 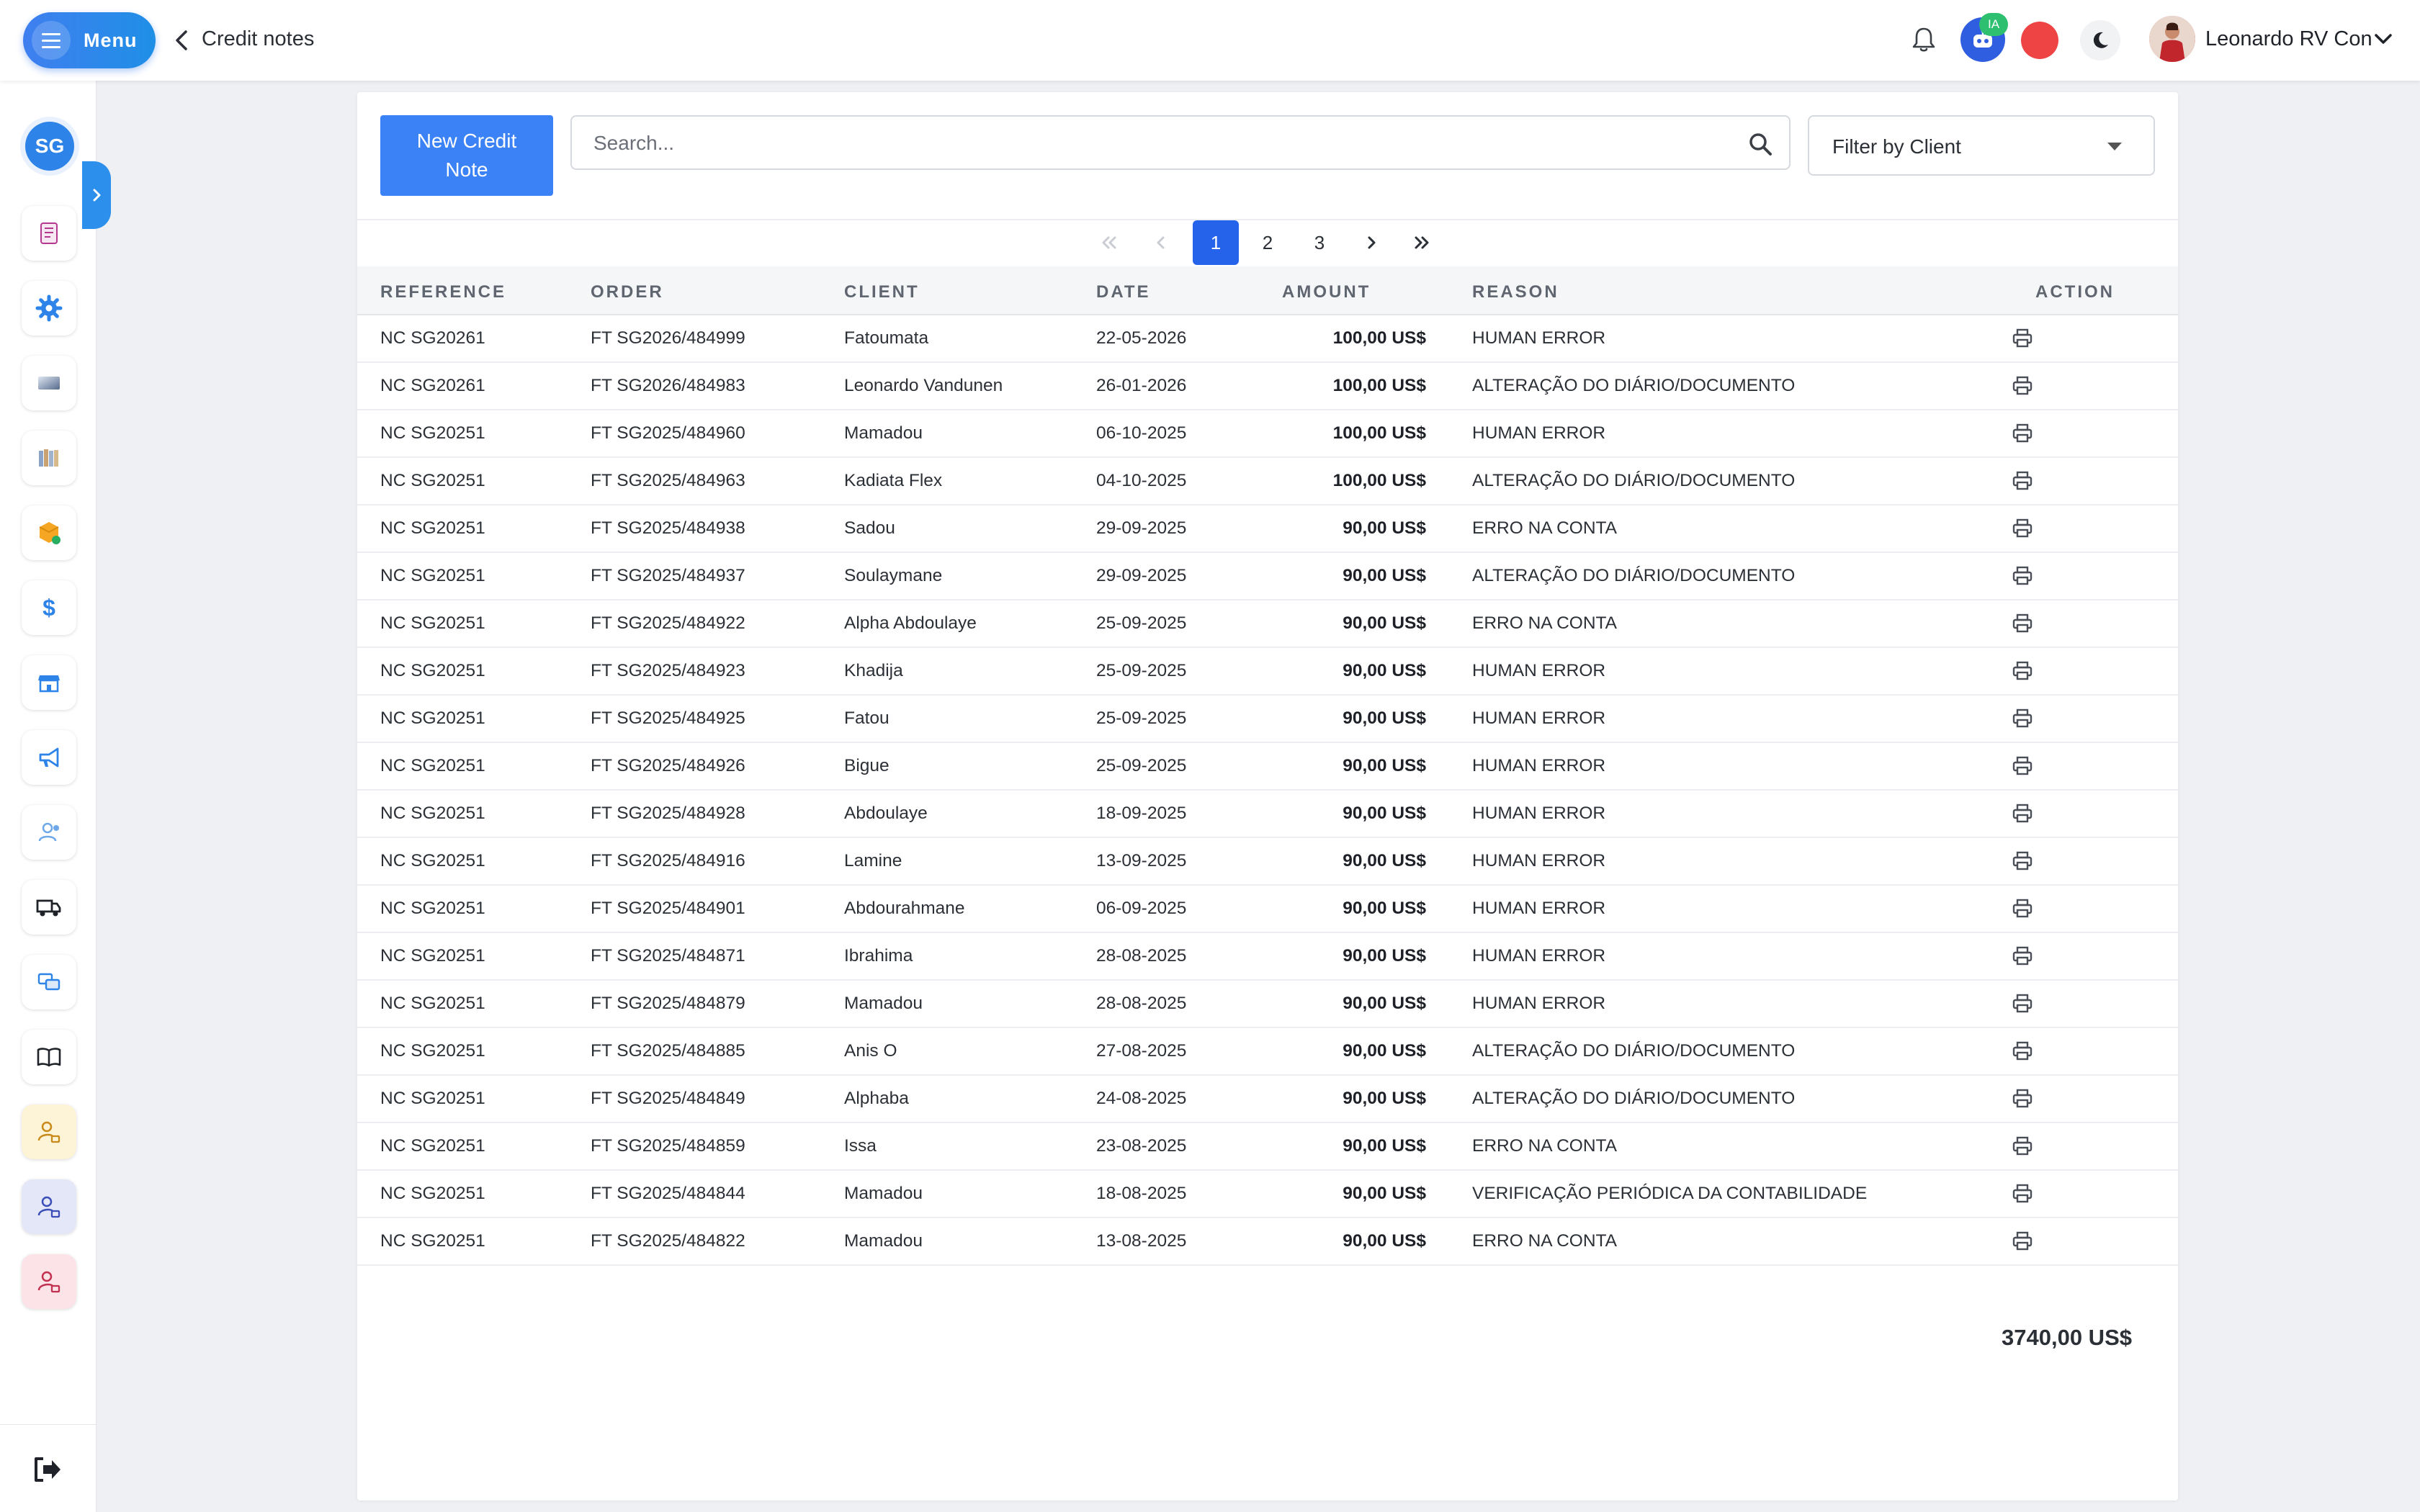 What do you see at coordinates (1326, 292) in the screenshot?
I see `column-header-amount: AMOUNT` at bounding box center [1326, 292].